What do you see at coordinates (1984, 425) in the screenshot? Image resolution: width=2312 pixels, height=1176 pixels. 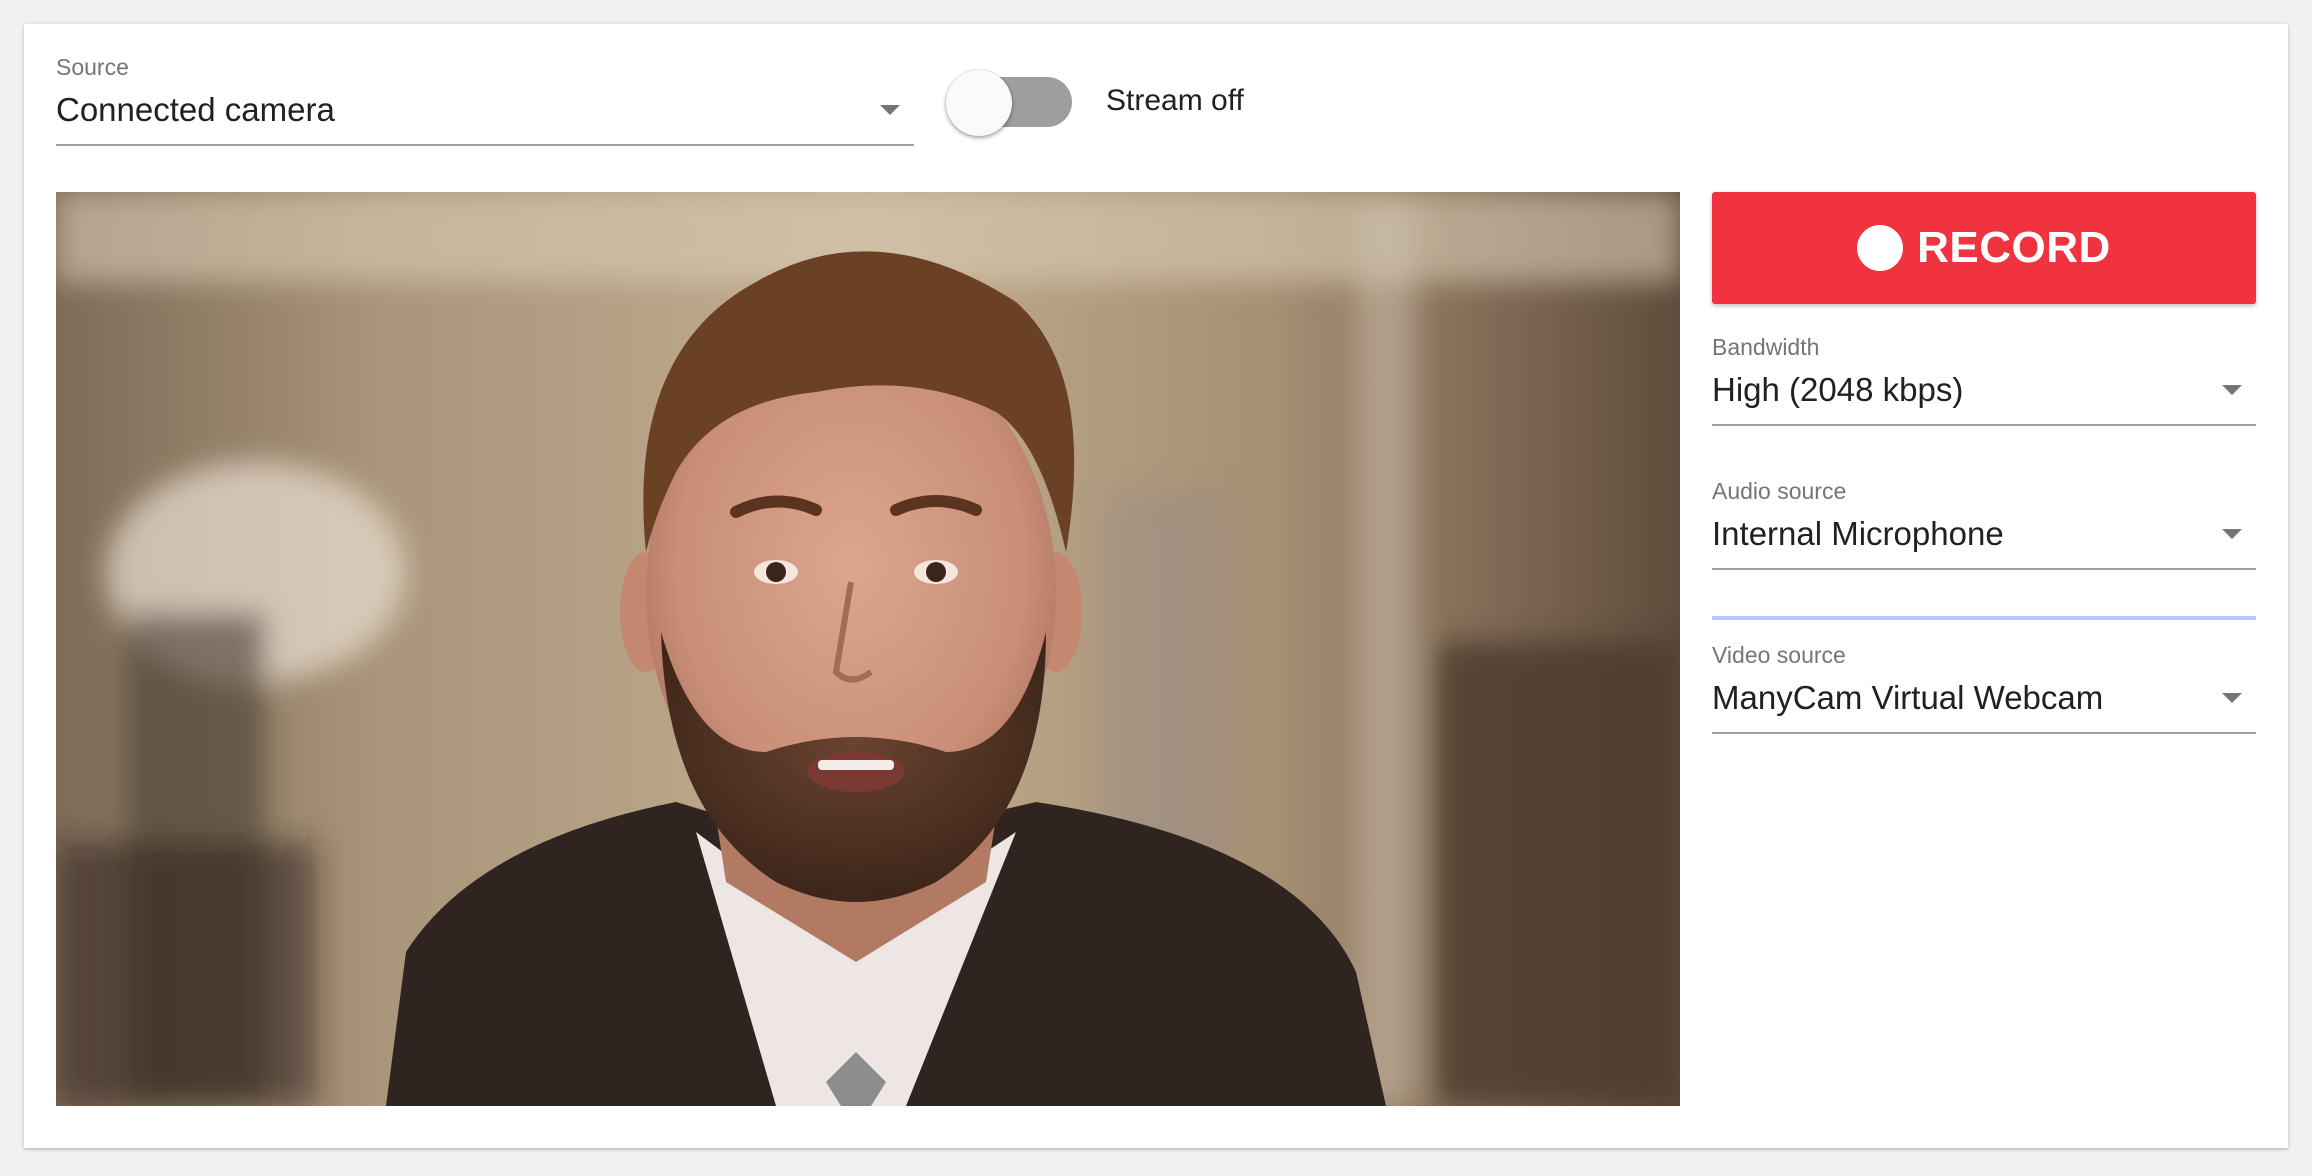 I see `bandwidth-underline` at bounding box center [1984, 425].